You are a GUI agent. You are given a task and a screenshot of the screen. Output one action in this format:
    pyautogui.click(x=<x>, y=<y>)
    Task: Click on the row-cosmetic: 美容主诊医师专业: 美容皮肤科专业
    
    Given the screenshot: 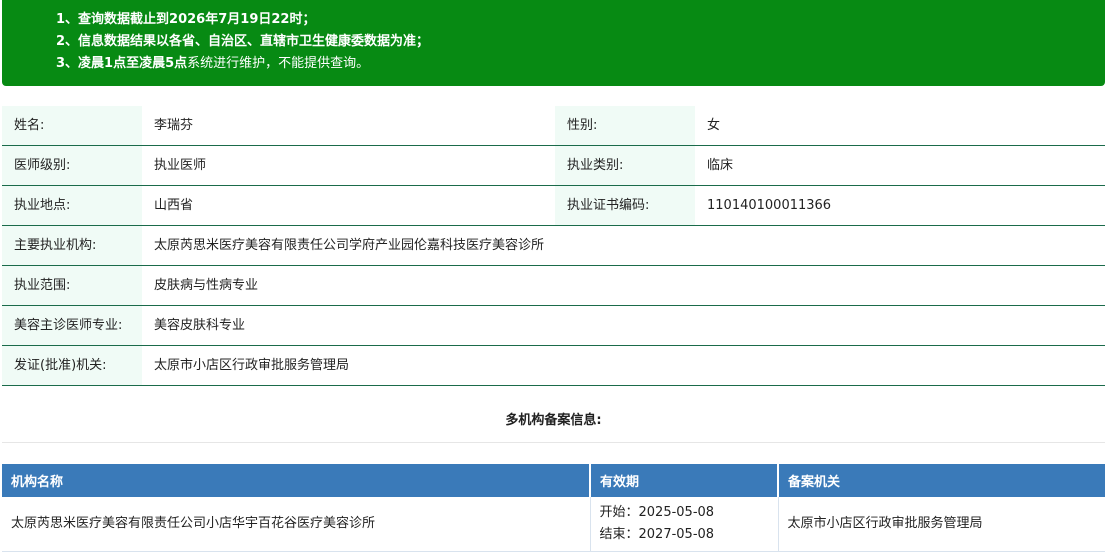 What is the action you would take?
    pyautogui.click(x=553, y=325)
    